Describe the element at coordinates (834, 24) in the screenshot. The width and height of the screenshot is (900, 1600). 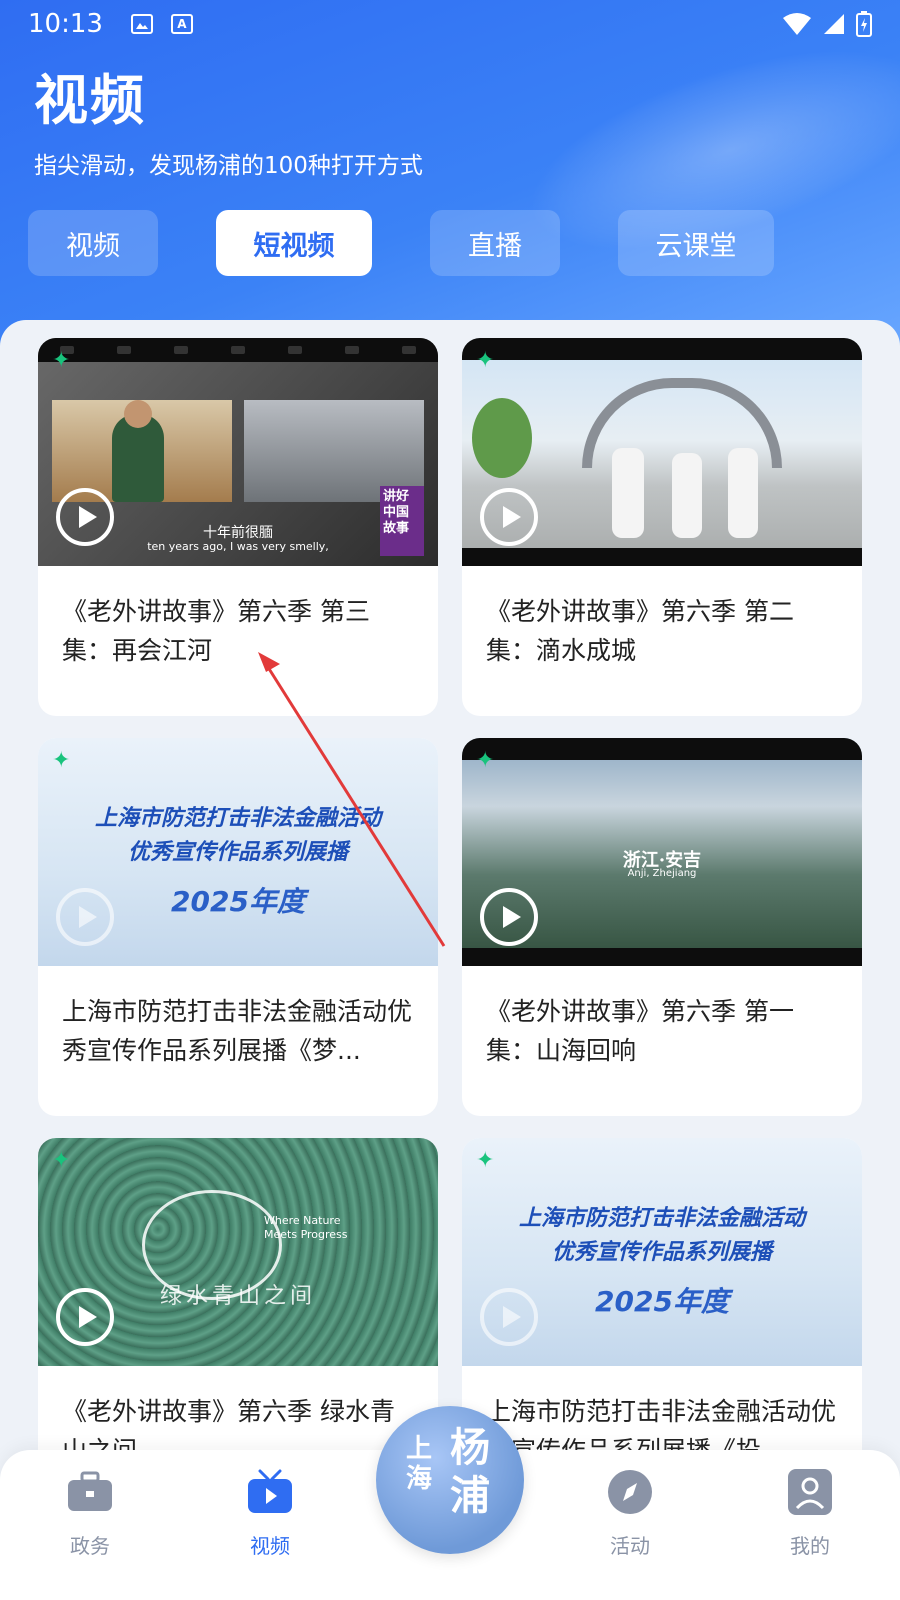
I see `signal-icon` at that location.